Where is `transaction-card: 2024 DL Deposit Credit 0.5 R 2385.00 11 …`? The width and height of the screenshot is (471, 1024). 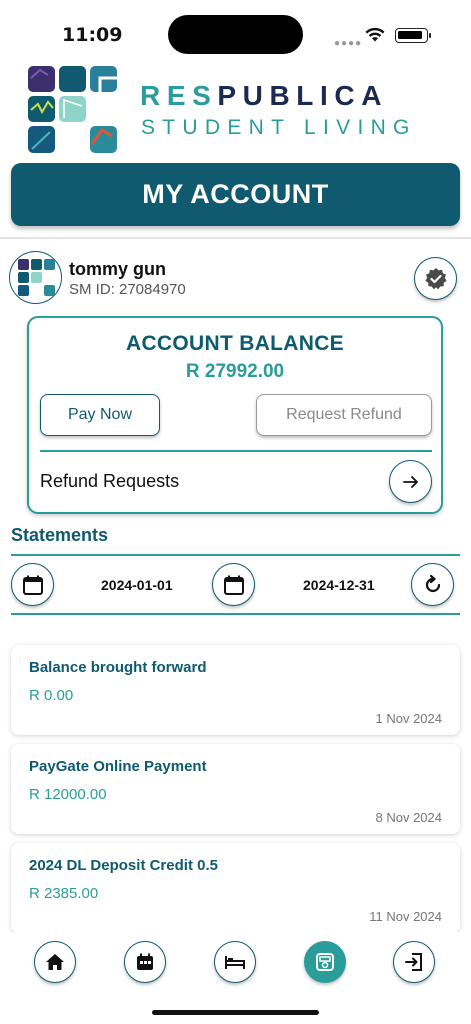
transaction-card: 2024 DL Deposit Credit 0.5 R 2385.00 11 … is located at coordinates (235, 888).